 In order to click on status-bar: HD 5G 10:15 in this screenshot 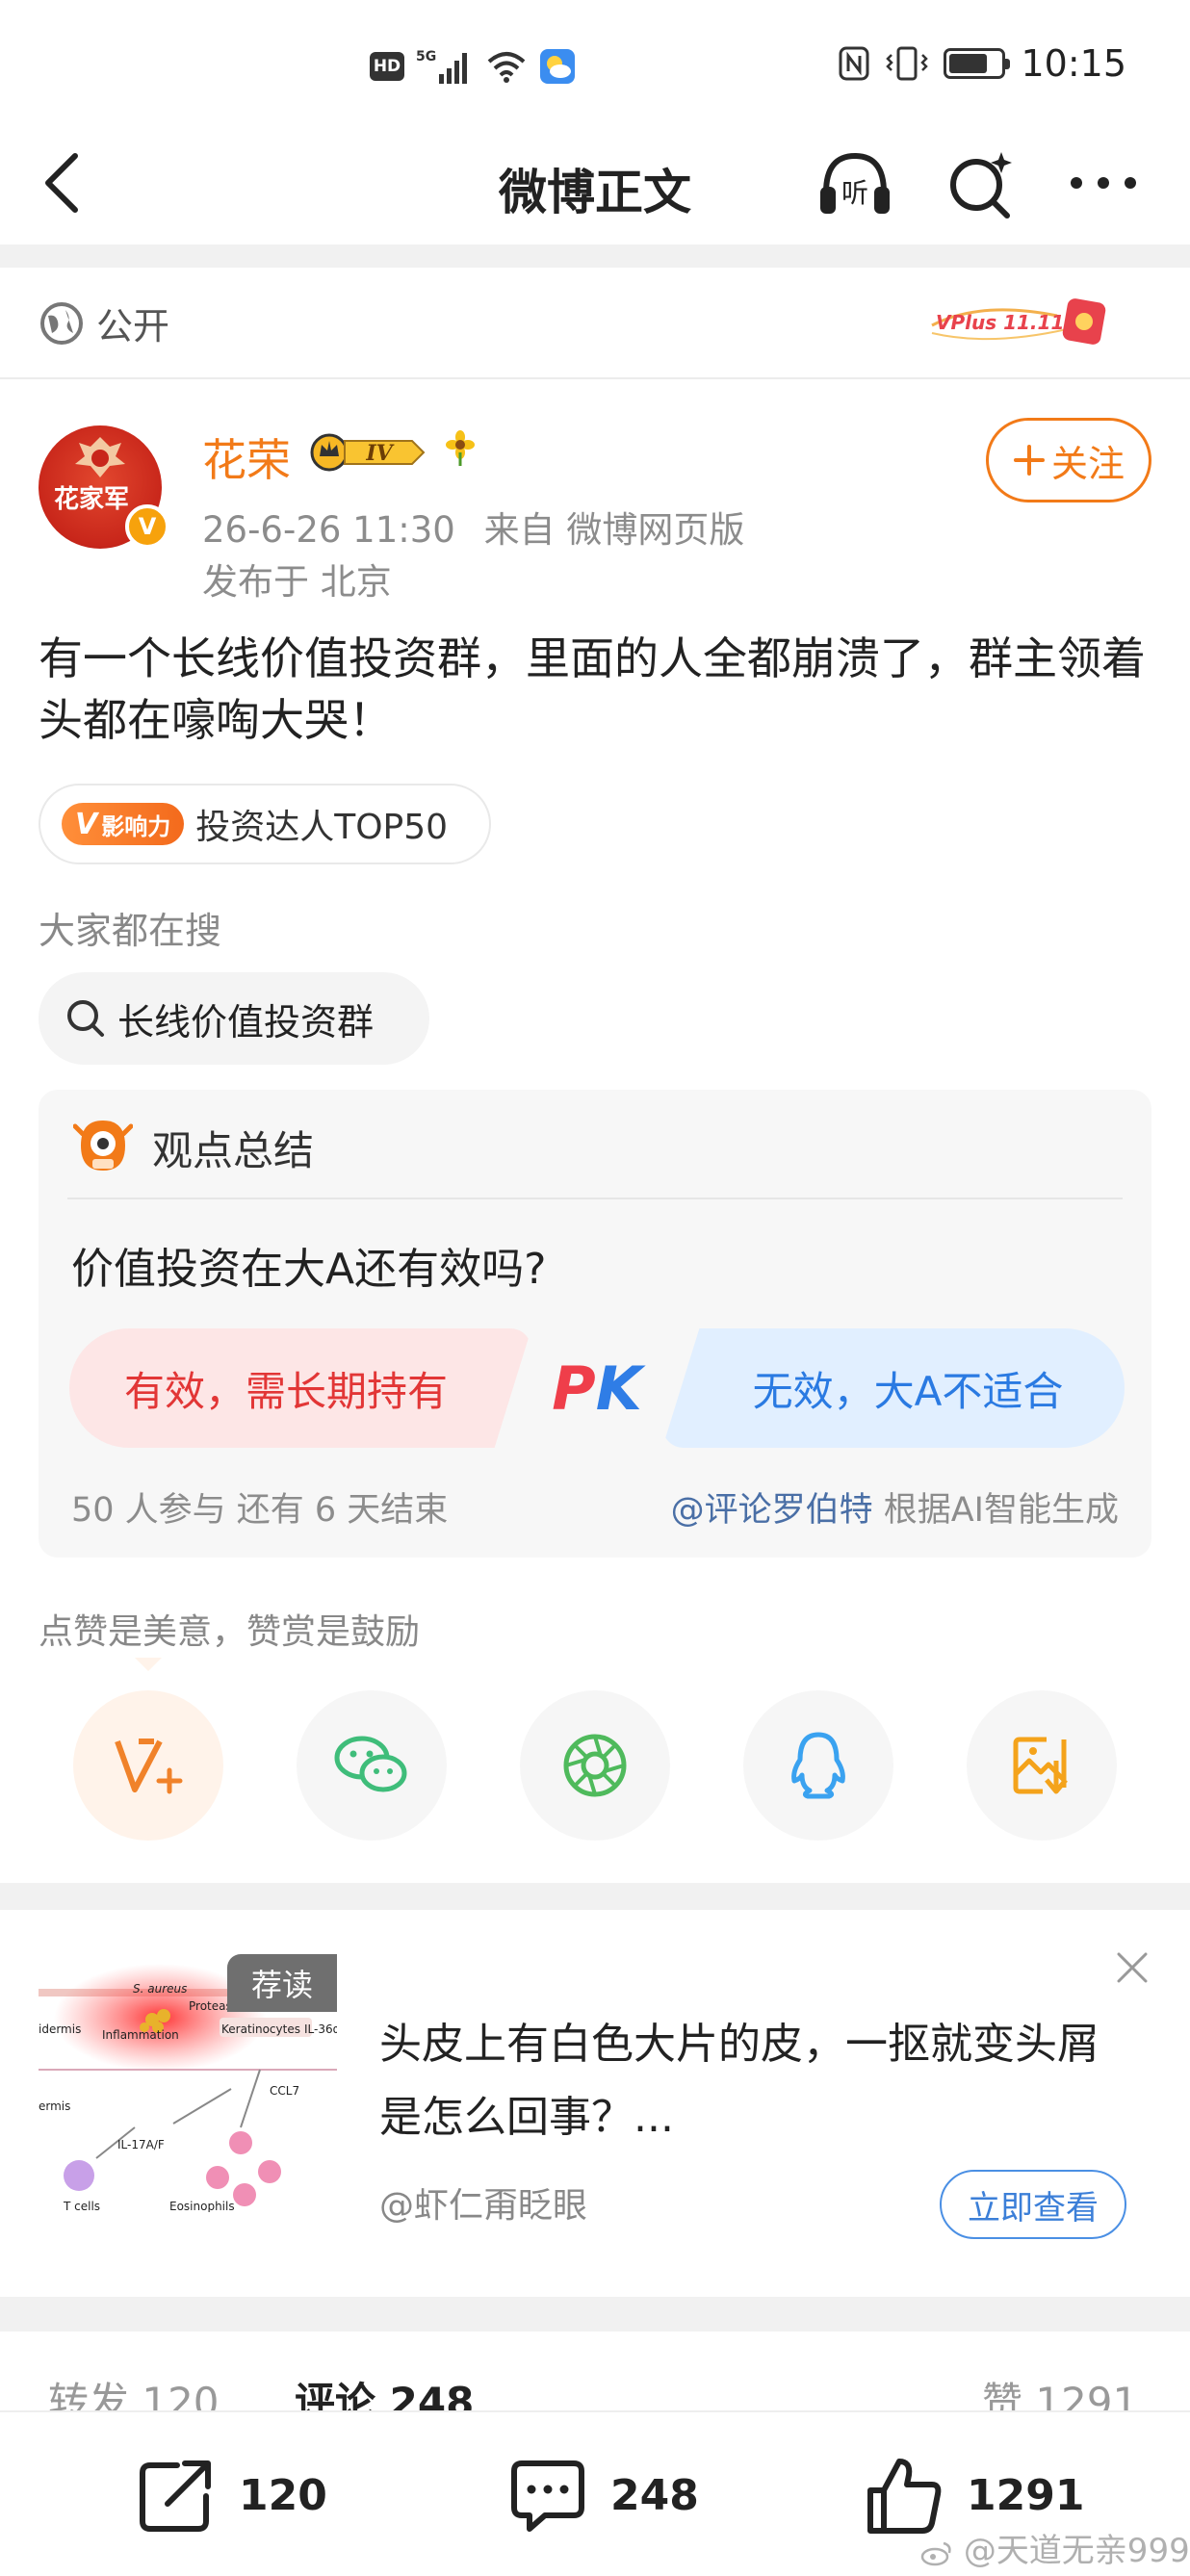, I will do `click(595, 63)`.